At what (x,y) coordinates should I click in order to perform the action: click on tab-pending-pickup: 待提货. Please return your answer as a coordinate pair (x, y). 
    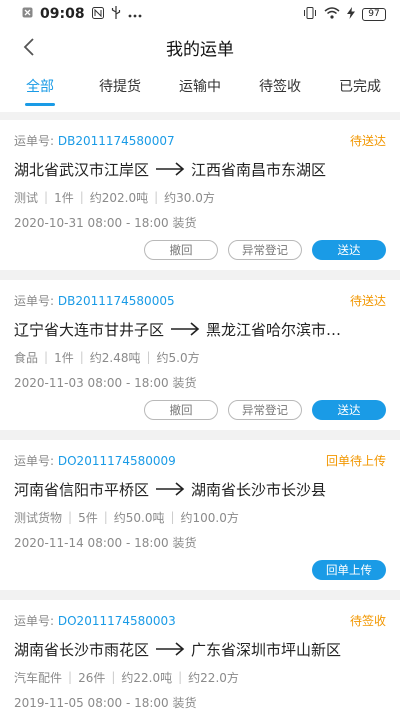
    Looking at the image, I should click on (120, 89).